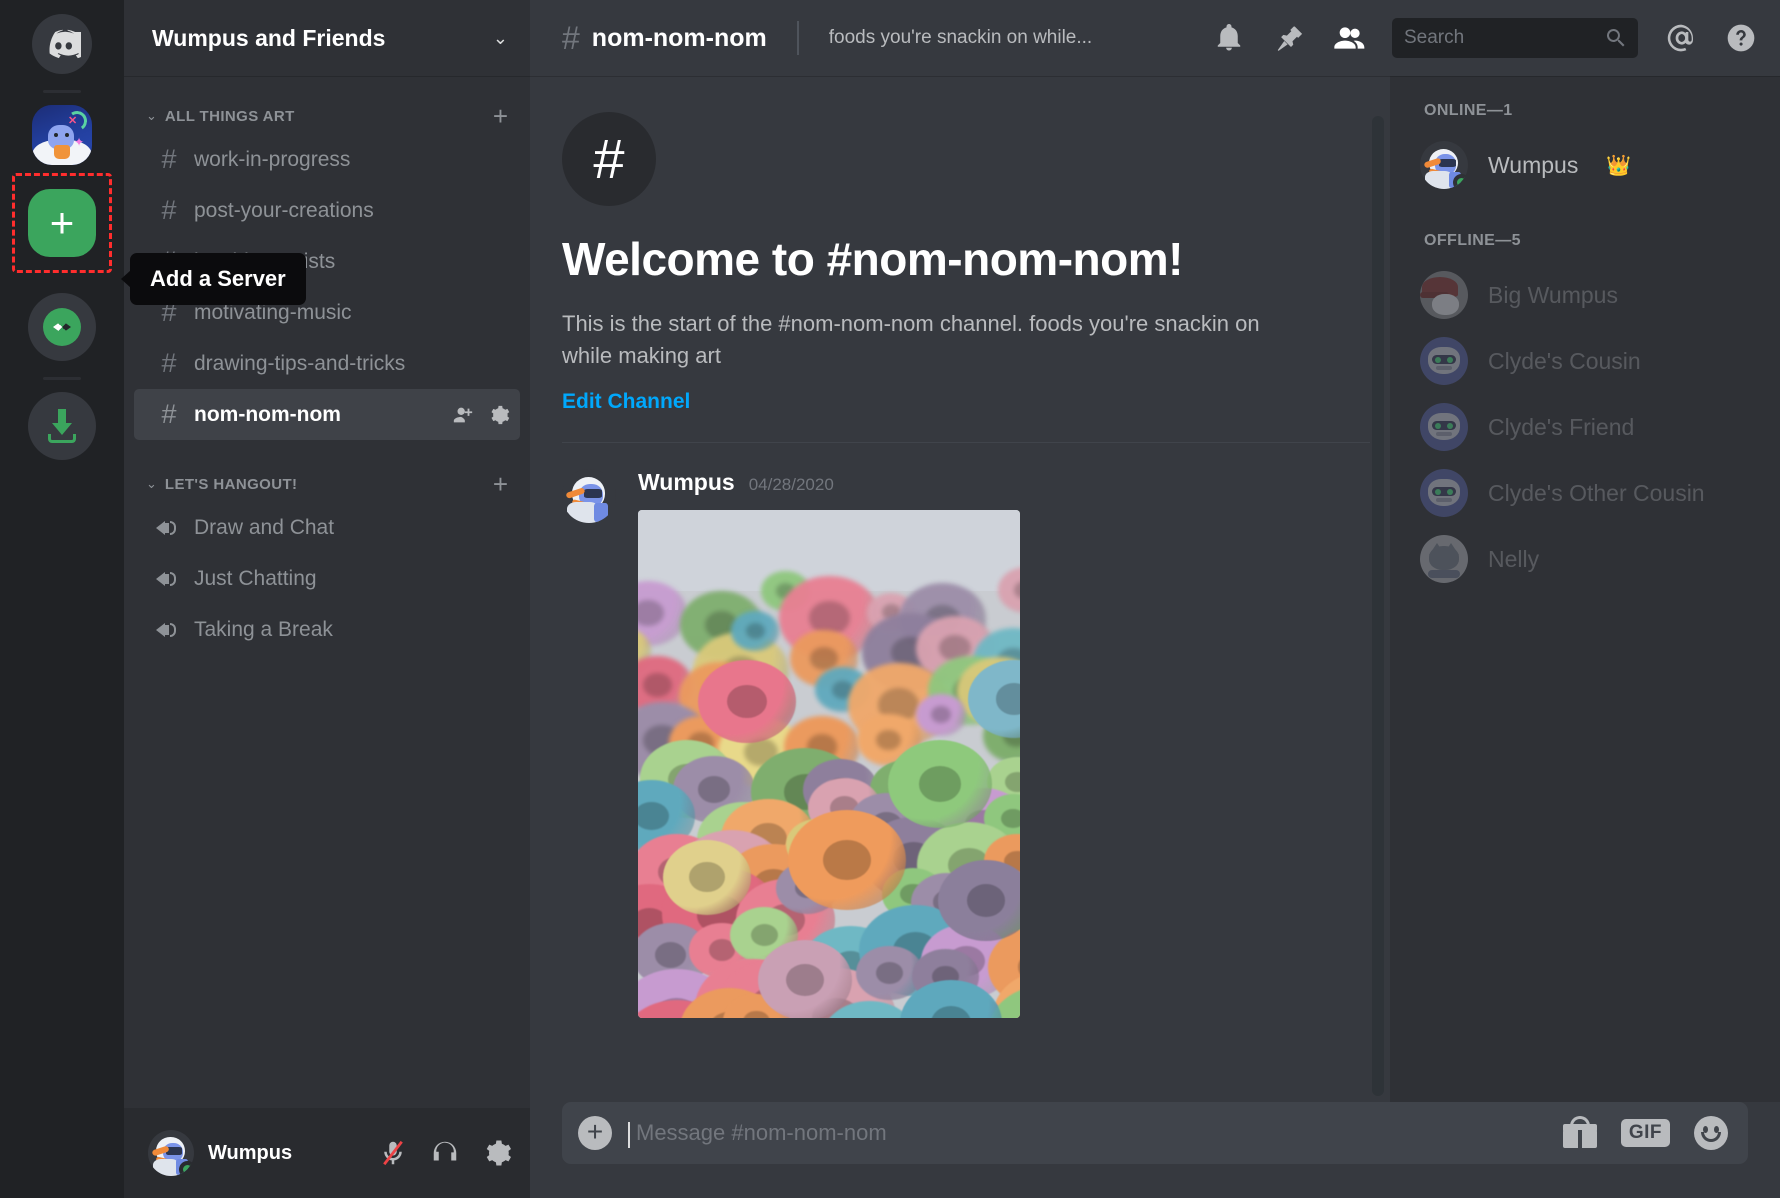  What do you see at coordinates (62, 135) in the screenshot?
I see `server-icon-wumpus-and-friends: ✕ ✦` at bounding box center [62, 135].